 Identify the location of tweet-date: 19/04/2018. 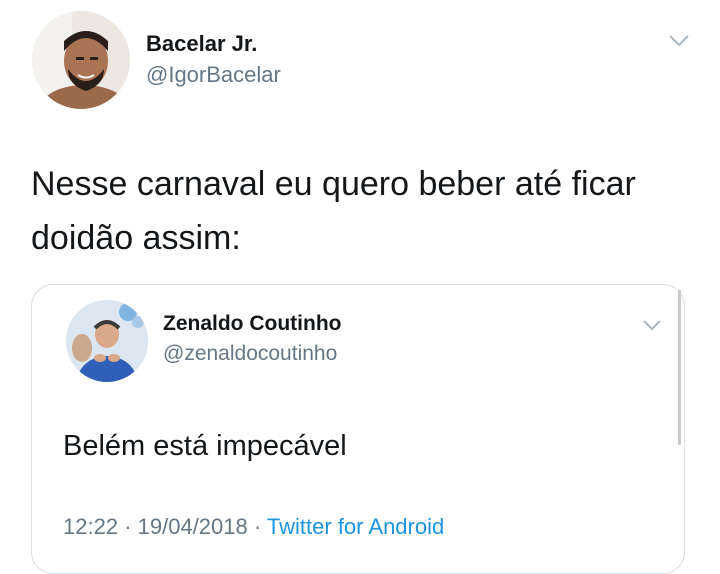
(193, 526).